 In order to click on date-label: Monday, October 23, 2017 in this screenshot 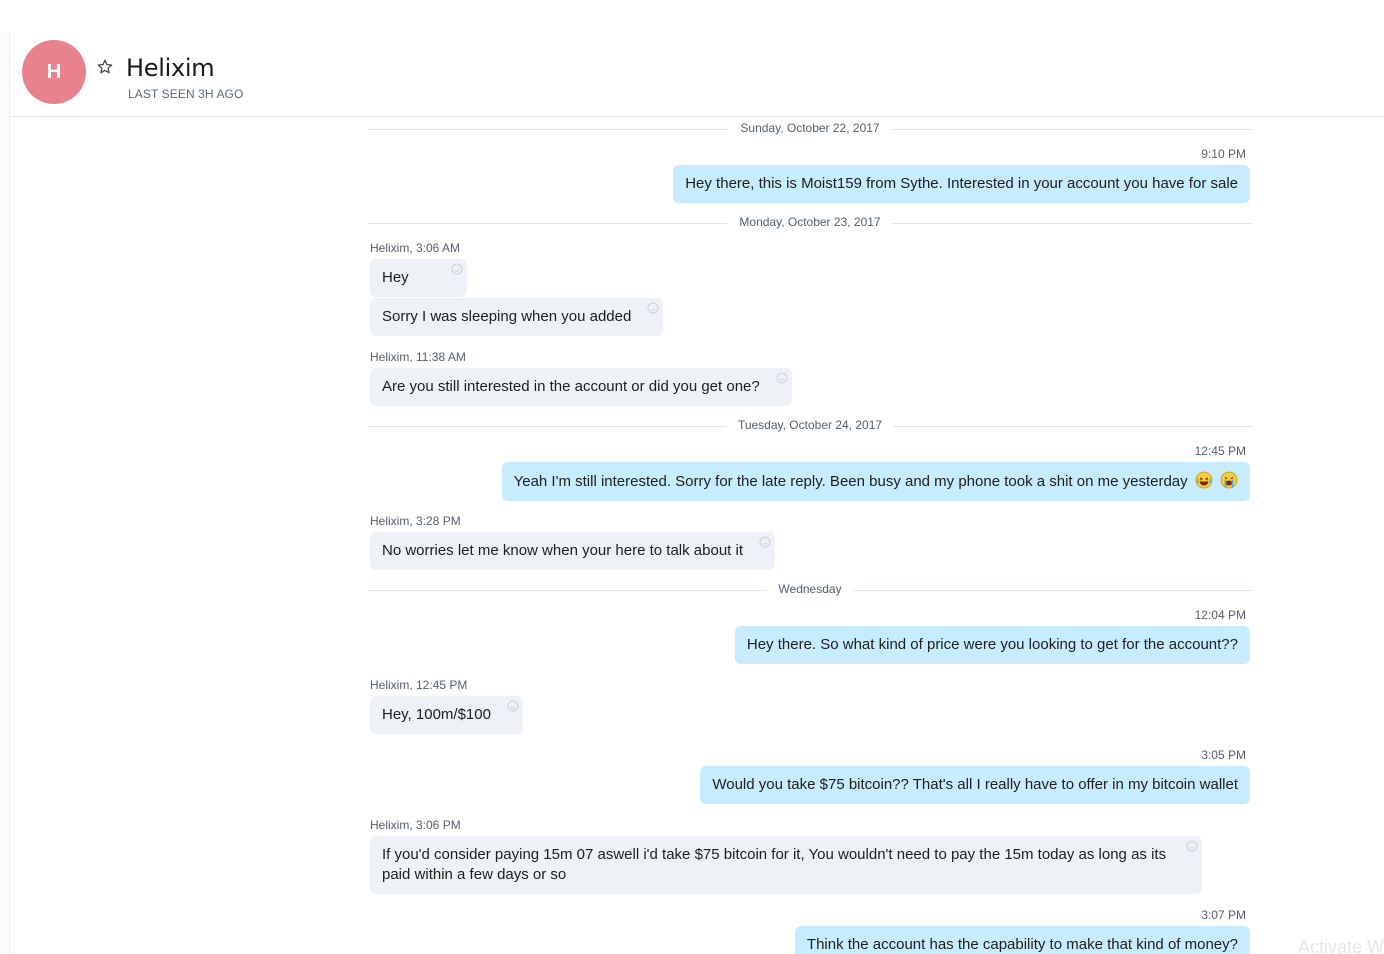, I will do `click(810, 222)`.